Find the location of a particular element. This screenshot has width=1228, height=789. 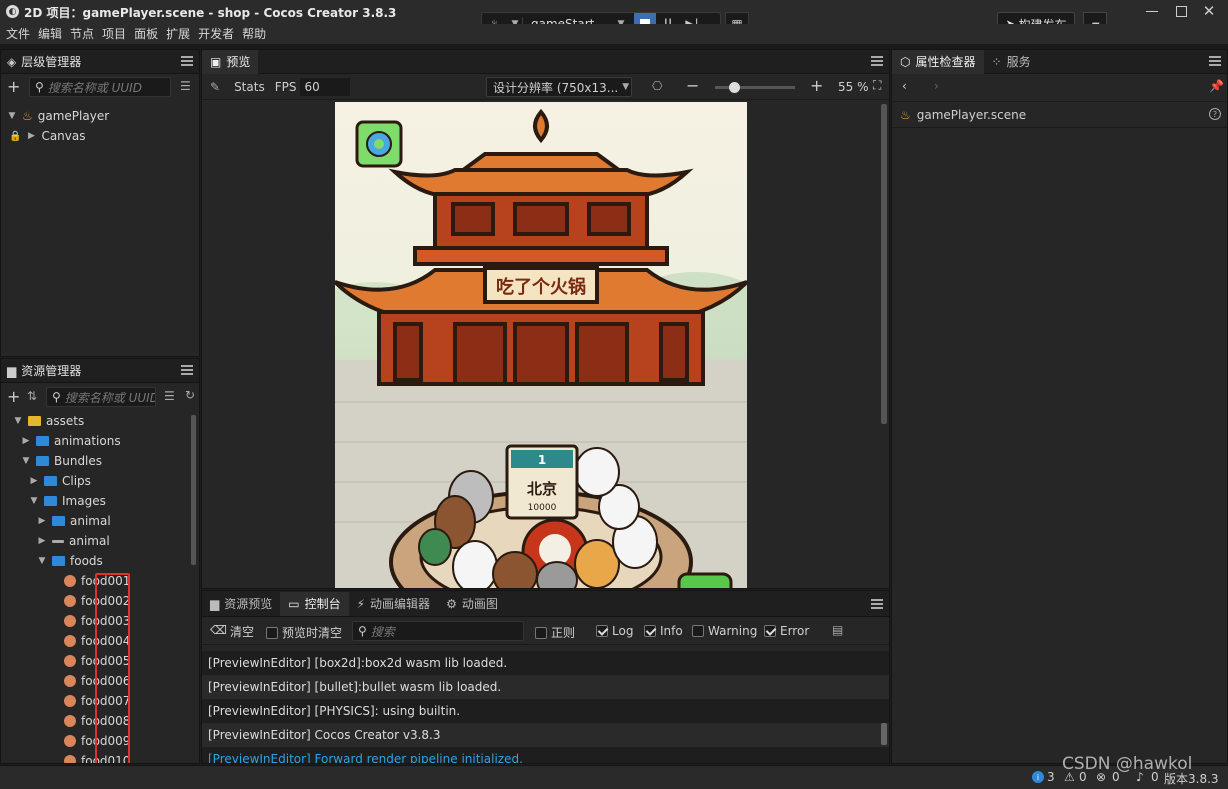

forward-icon: › is located at coordinates (936, 86).